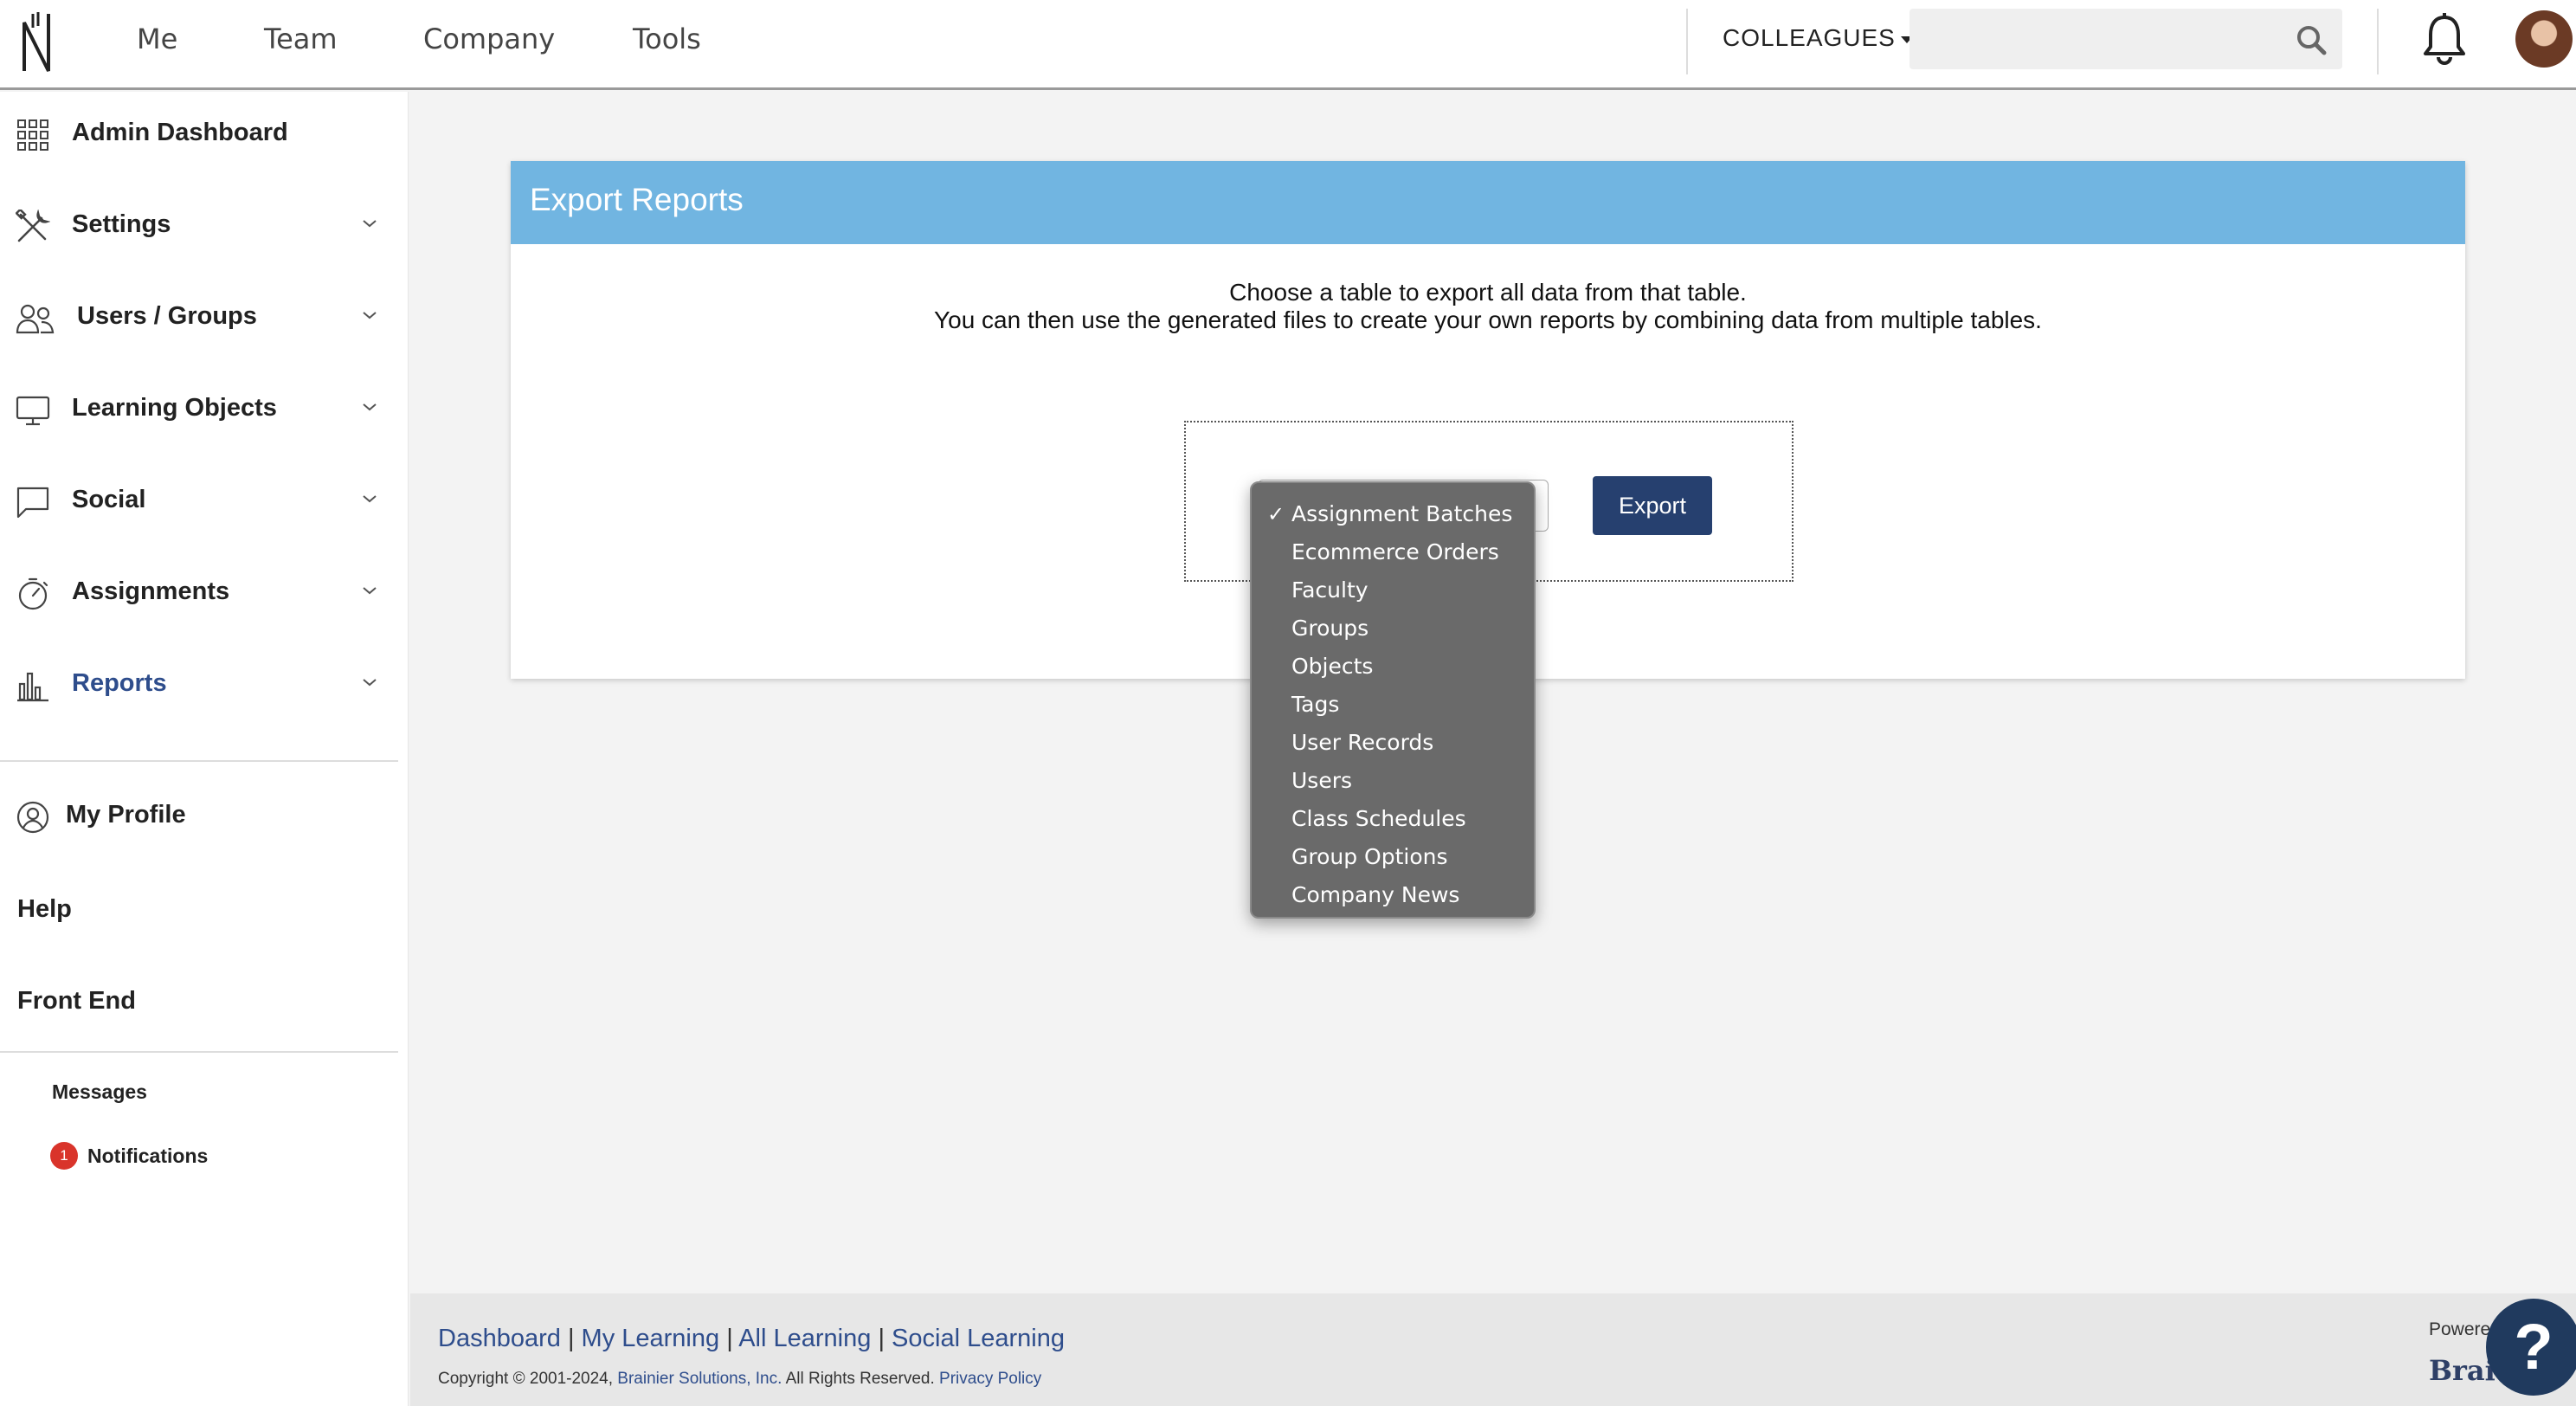 The width and height of the screenshot is (2576, 1406). I want to click on sidebar-item-admin-dashboard: Admin Dashboard, so click(204, 134).